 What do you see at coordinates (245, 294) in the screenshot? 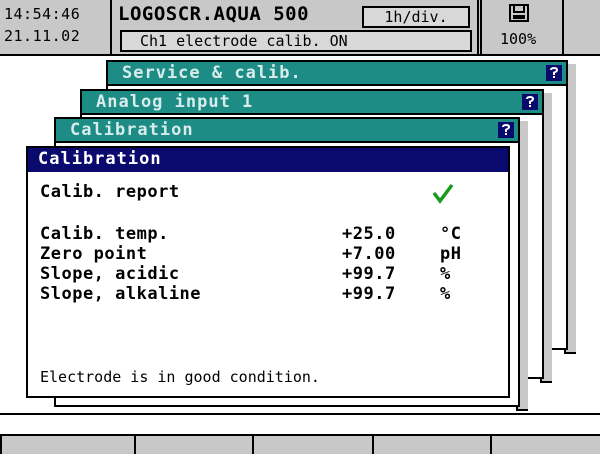
I see `report-row-slope-alkaline: Slope, alkaline +99.7 %` at bounding box center [245, 294].